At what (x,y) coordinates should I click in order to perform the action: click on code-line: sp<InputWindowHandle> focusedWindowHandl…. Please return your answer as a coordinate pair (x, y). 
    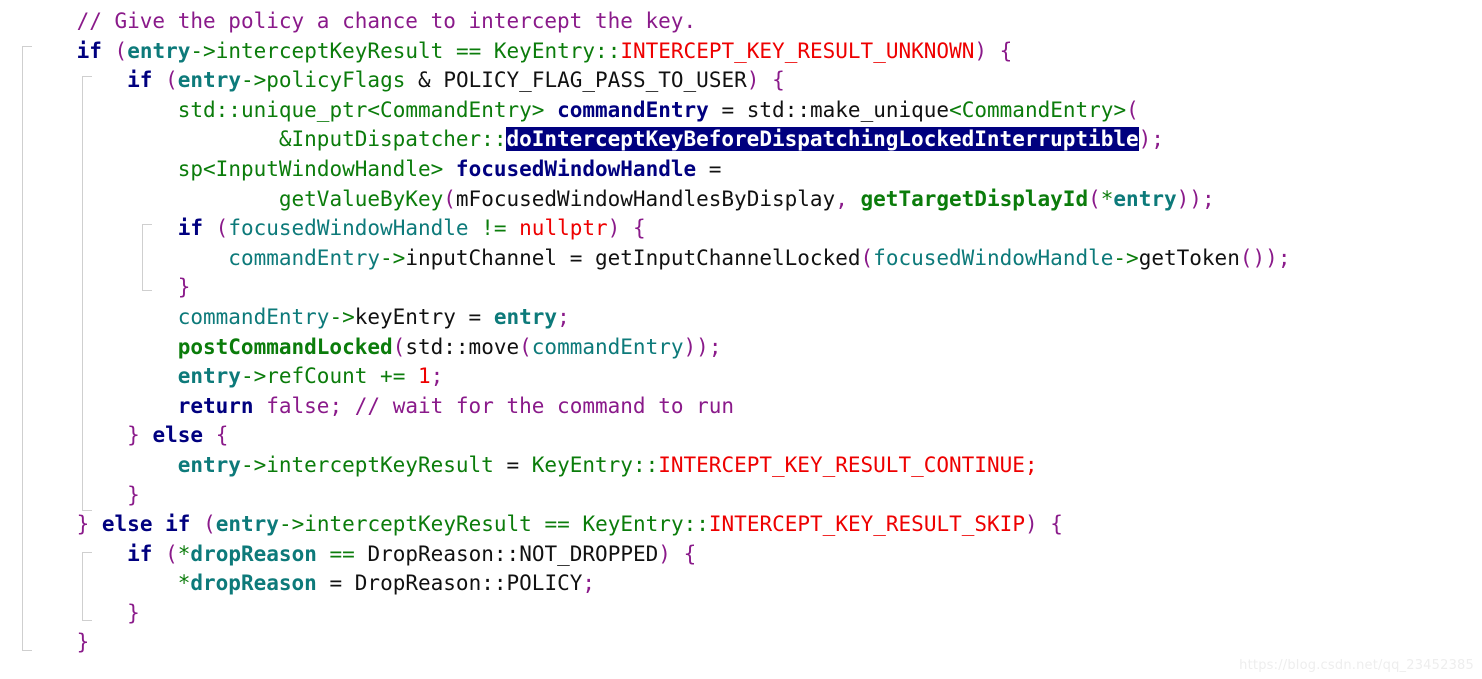
    Looking at the image, I should click on (741, 170).